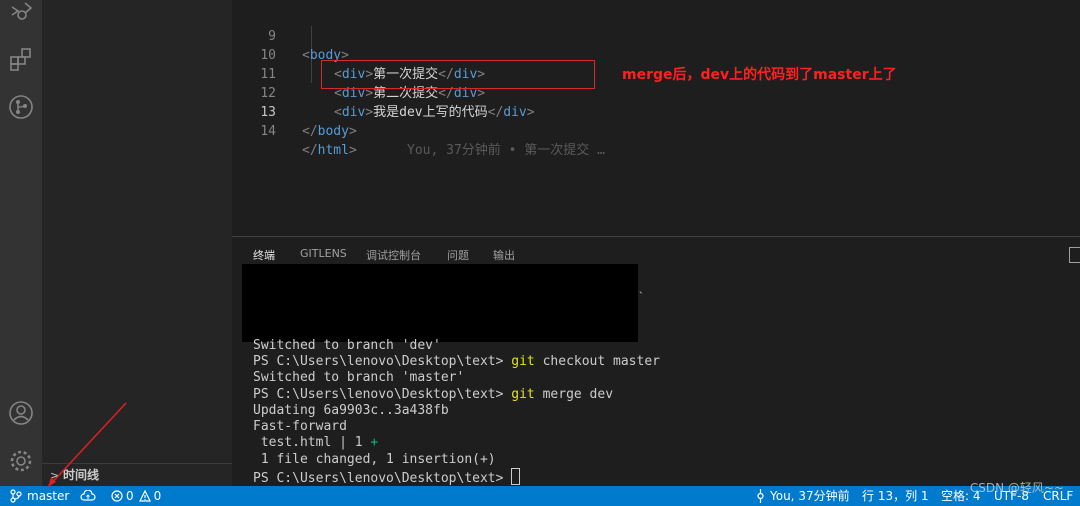  Describe the element at coordinates (21, 243) in the screenshot. I see `activity-bar` at that location.